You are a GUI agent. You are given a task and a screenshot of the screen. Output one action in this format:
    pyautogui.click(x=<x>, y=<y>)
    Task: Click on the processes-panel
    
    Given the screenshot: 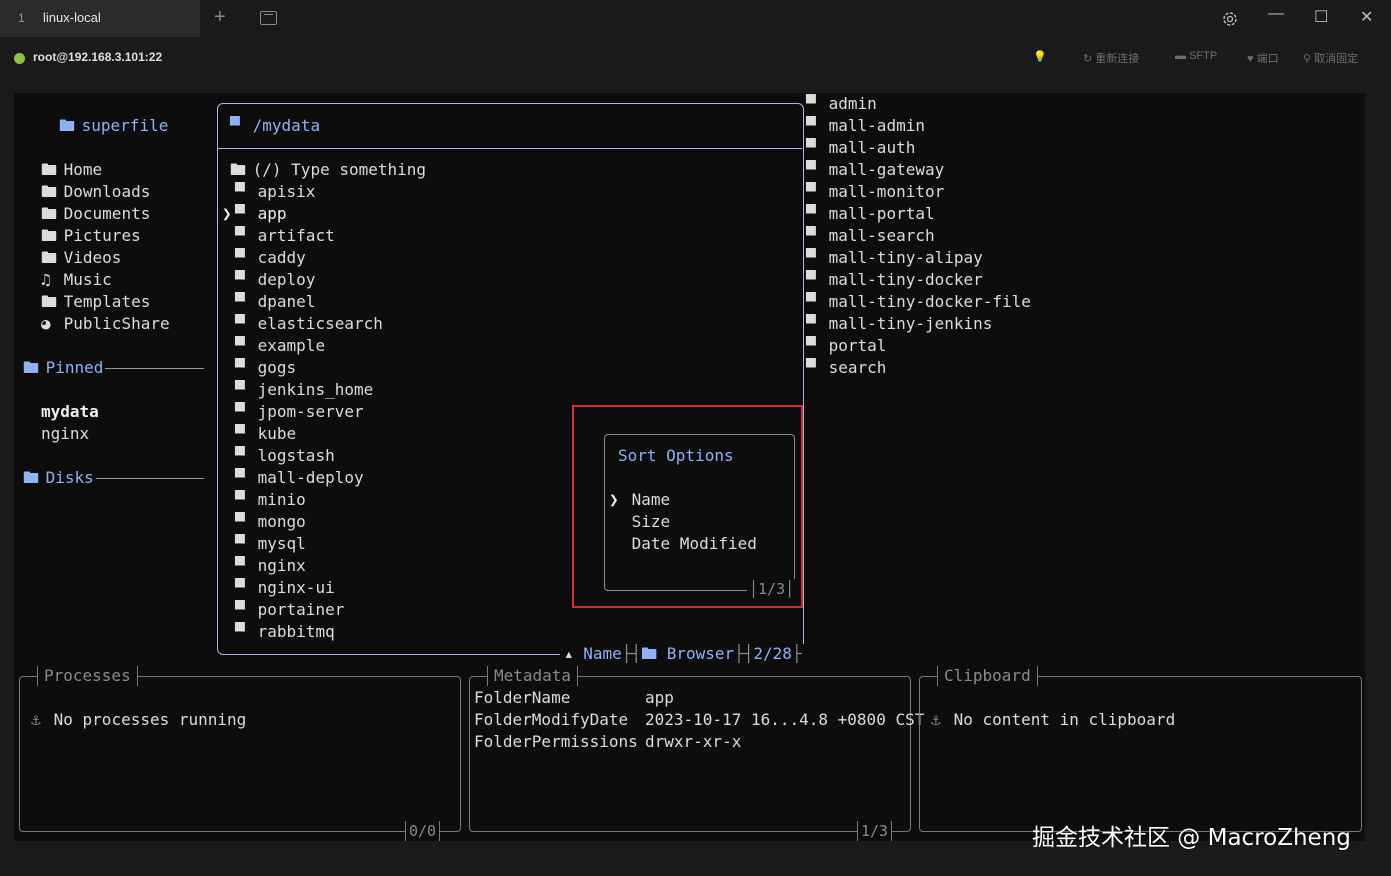 What is the action you would take?
    pyautogui.click(x=240, y=754)
    